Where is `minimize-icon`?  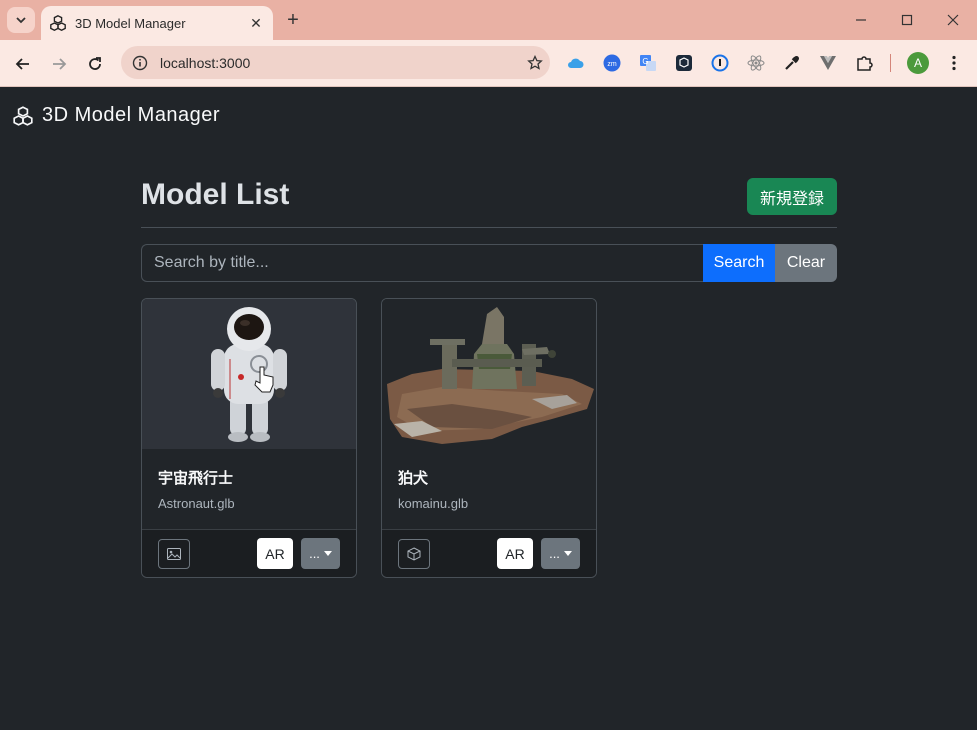 minimize-icon is located at coordinates (861, 20).